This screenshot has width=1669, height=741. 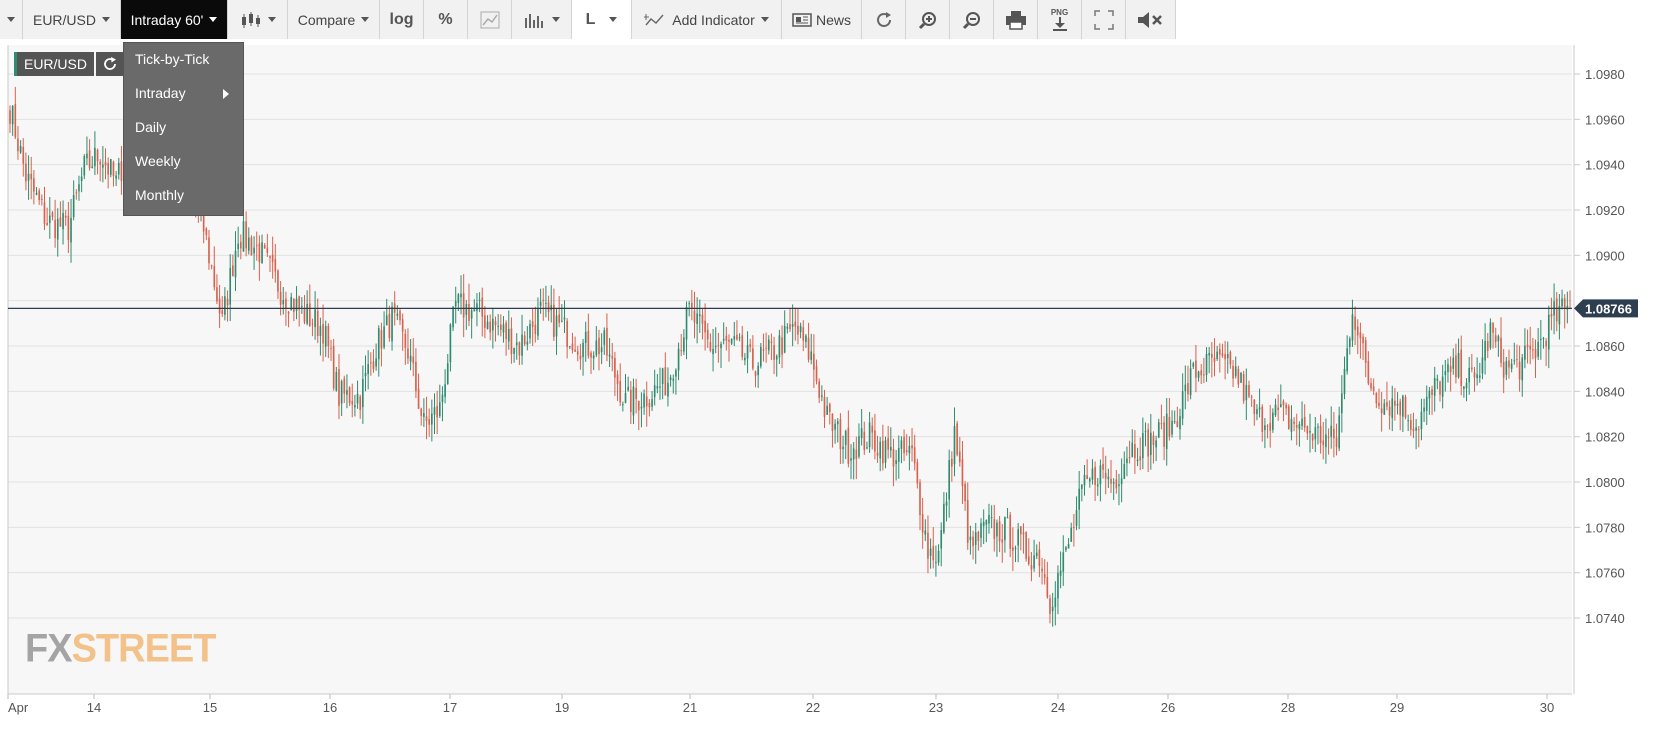 What do you see at coordinates (72, 19) in the screenshot?
I see `symbol-dropdown: EUR/USD` at bounding box center [72, 19].